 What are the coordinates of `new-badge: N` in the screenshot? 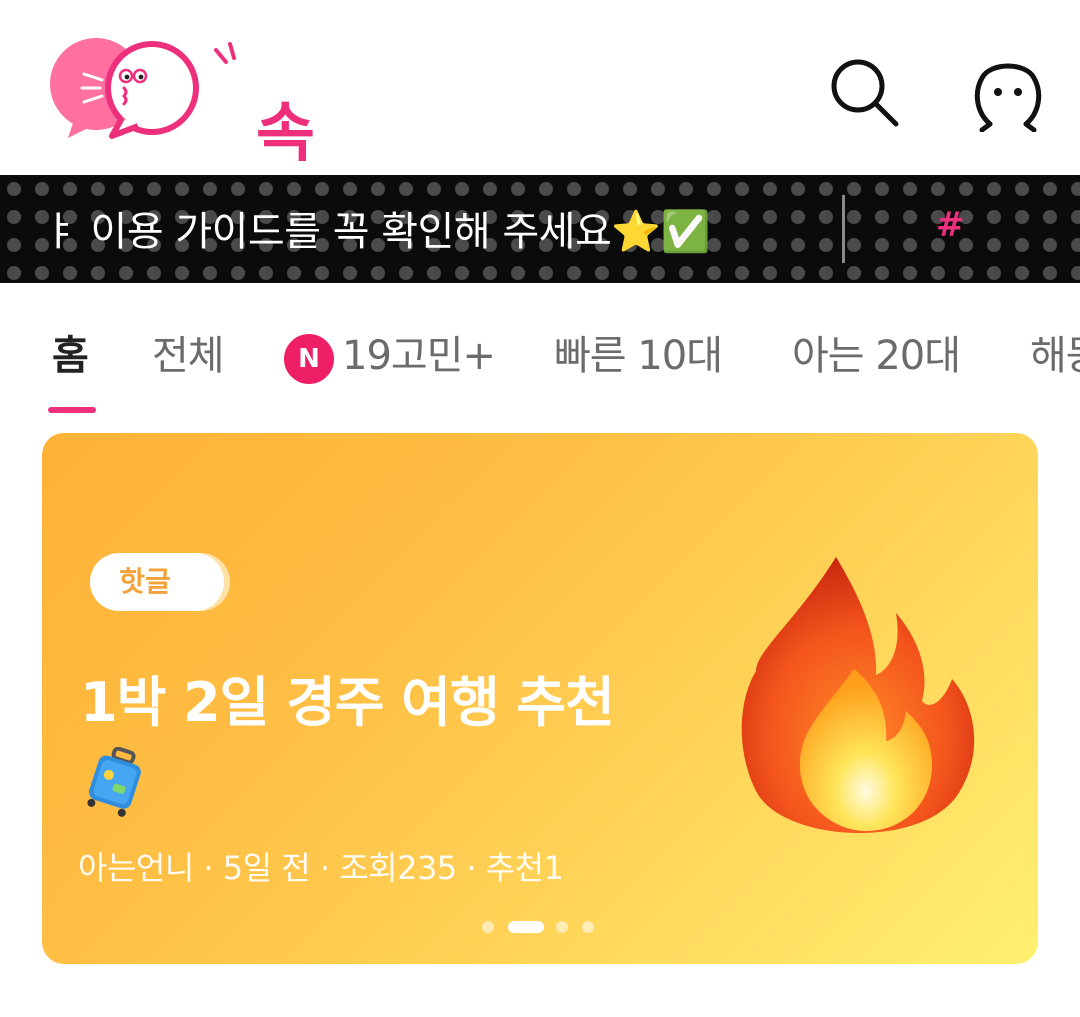 It's located at (309, 359).